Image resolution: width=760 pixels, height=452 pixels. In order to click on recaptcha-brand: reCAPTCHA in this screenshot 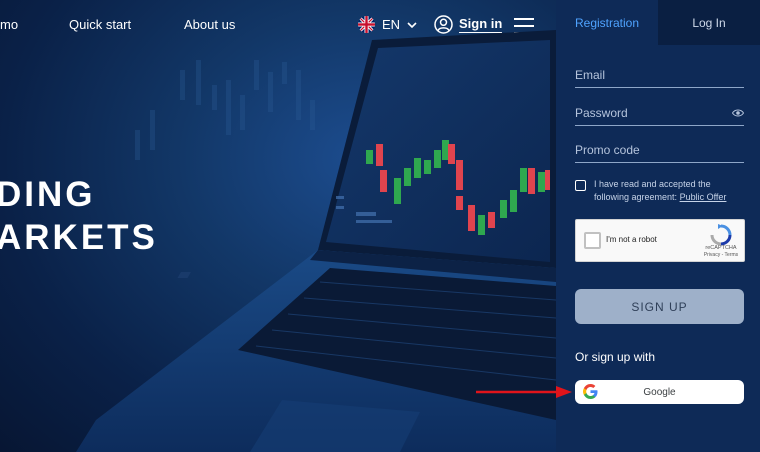, I will do `click(721, 248)`.